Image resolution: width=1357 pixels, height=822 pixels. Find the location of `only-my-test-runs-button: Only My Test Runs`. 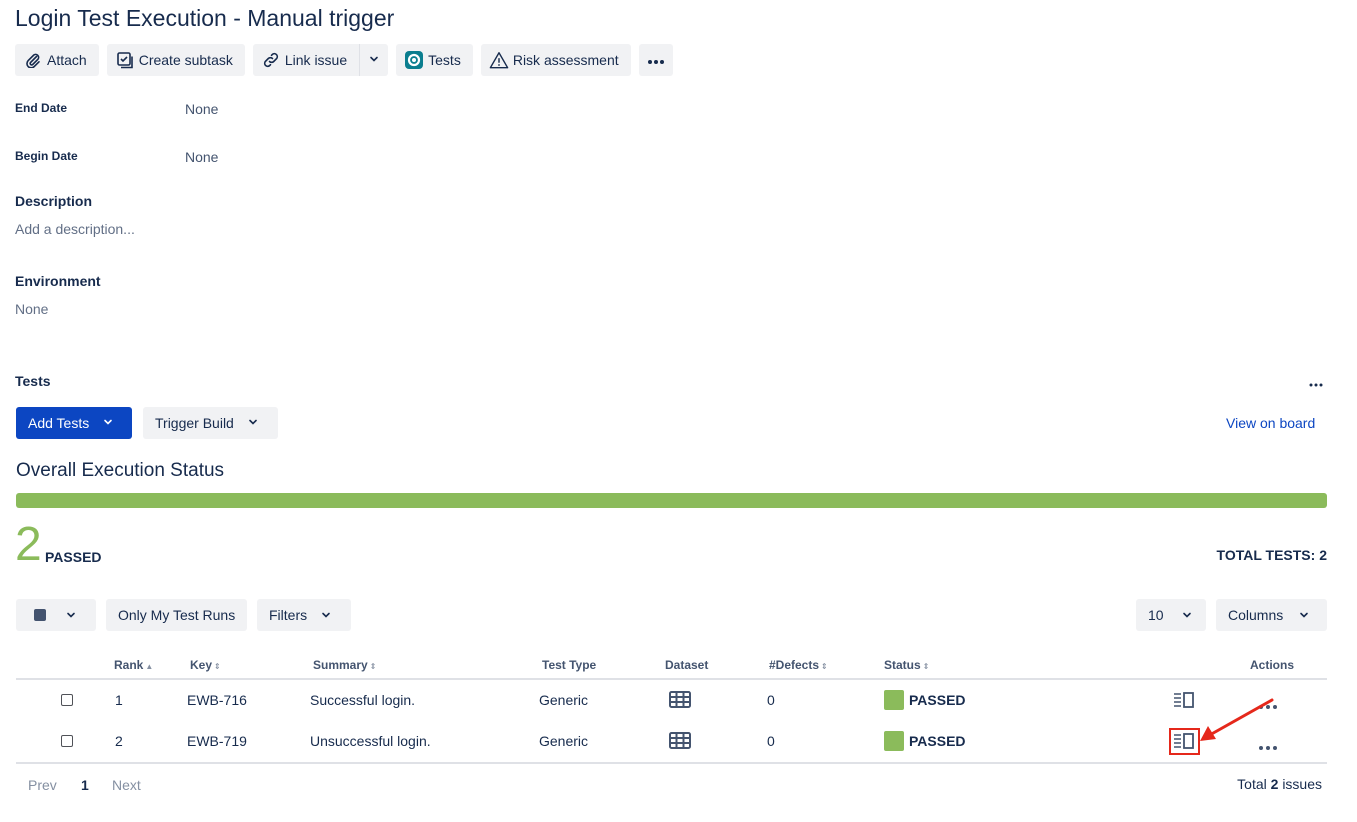

only-my-test-runs-button: Only My Test Runs is located at coordinates (177, 615).